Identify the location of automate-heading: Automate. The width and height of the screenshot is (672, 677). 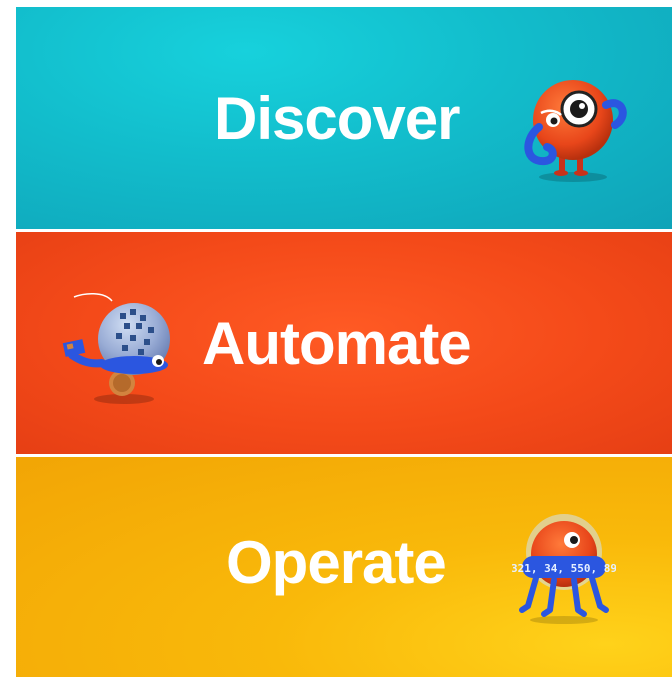
(337, 343).